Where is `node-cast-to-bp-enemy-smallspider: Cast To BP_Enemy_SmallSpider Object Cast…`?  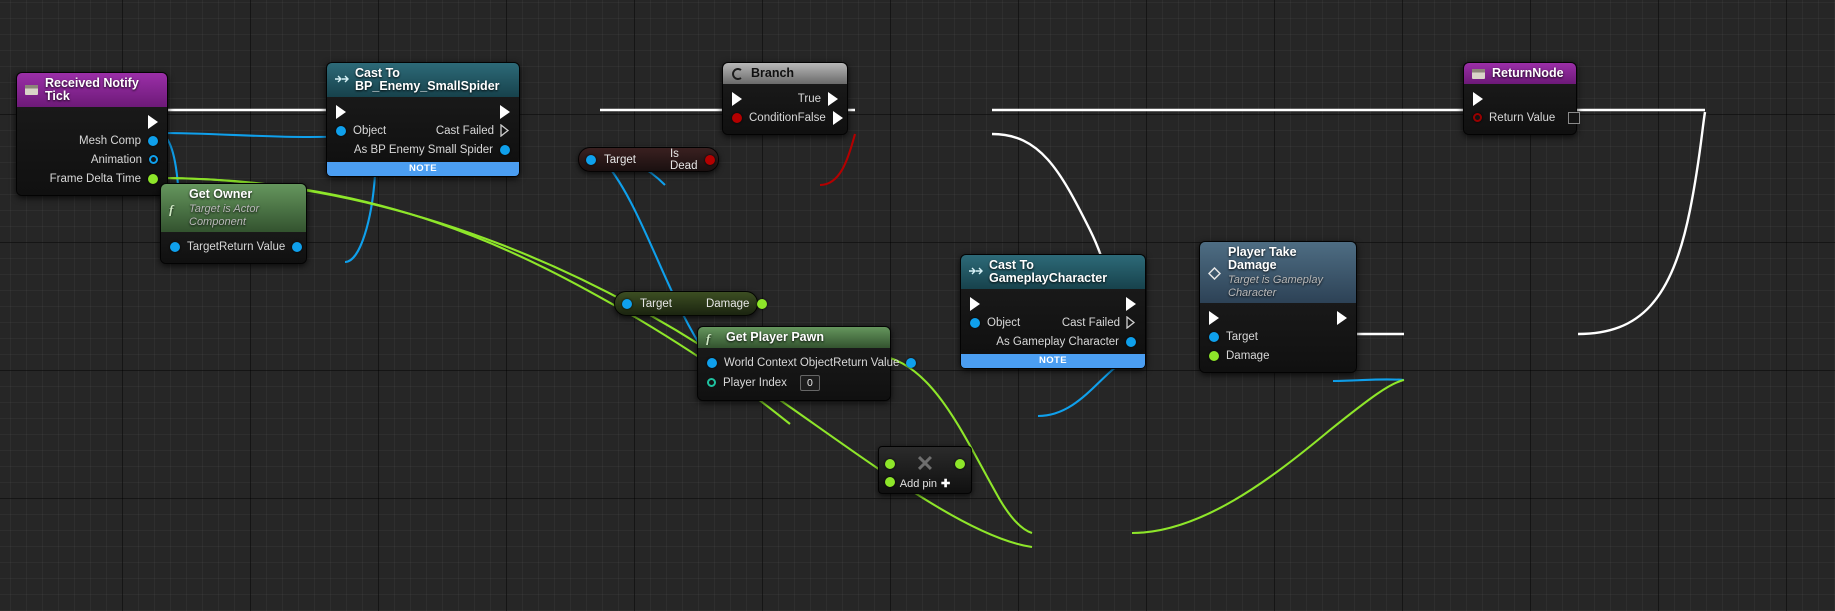
node-cast-to-bp-enemy-smallspider: Cast To BP_Enemy_SmallSpider Object Cast… is located at coordinates (423, 119).